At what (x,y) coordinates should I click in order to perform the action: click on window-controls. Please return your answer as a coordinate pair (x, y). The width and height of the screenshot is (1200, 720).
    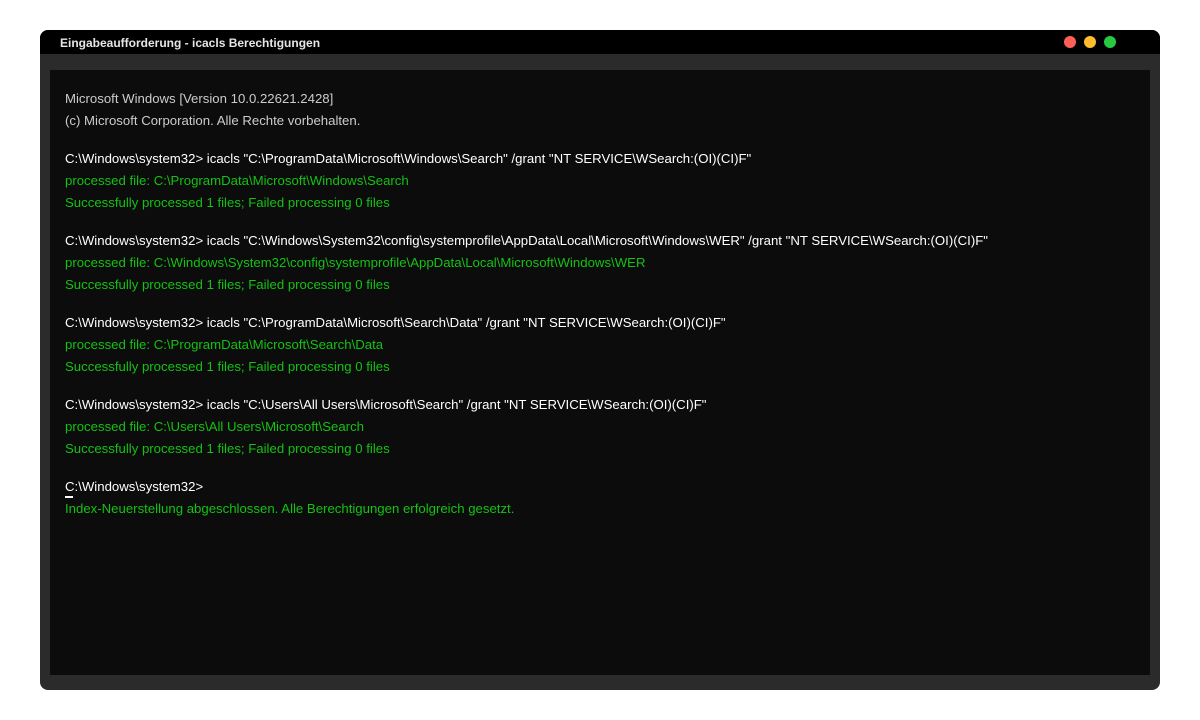
    Looking at the image, I should click on (1090, 42).